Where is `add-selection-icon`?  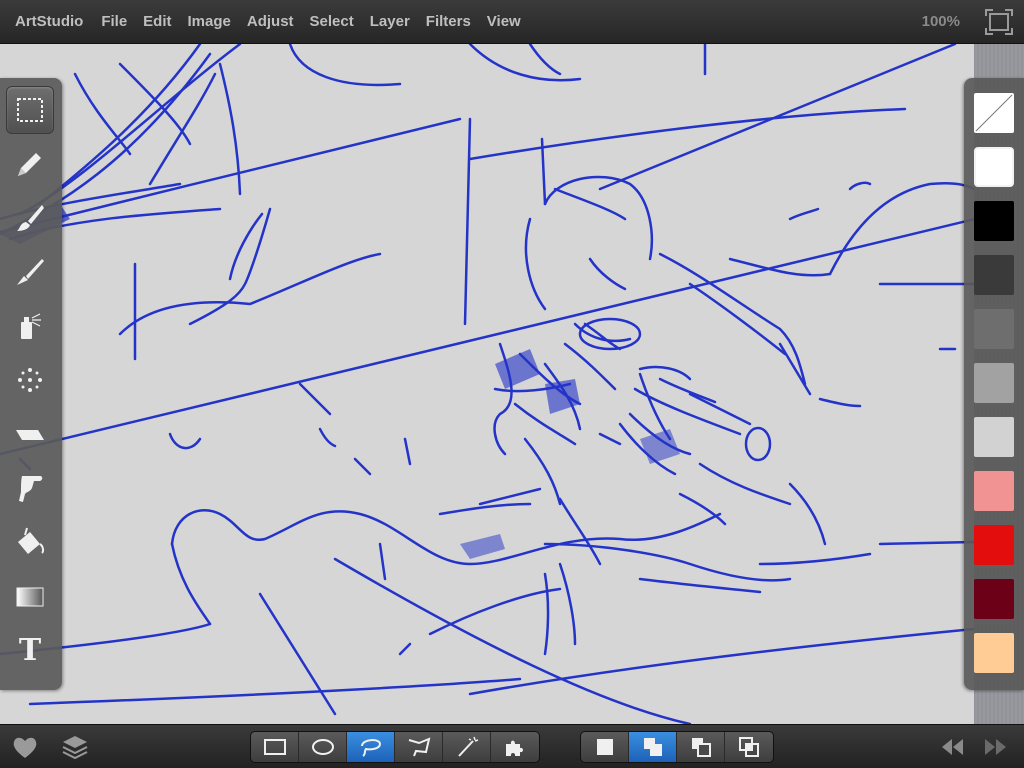 add-selection-icon is located at coordinates (652, 747).